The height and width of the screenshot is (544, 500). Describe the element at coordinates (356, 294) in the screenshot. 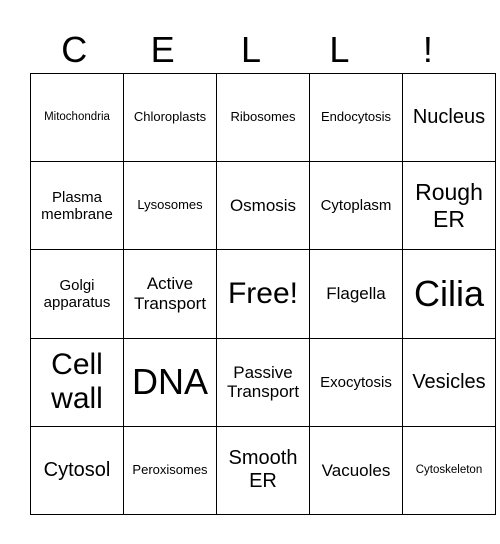

I see `bingo-cell: Flagella` at that location.